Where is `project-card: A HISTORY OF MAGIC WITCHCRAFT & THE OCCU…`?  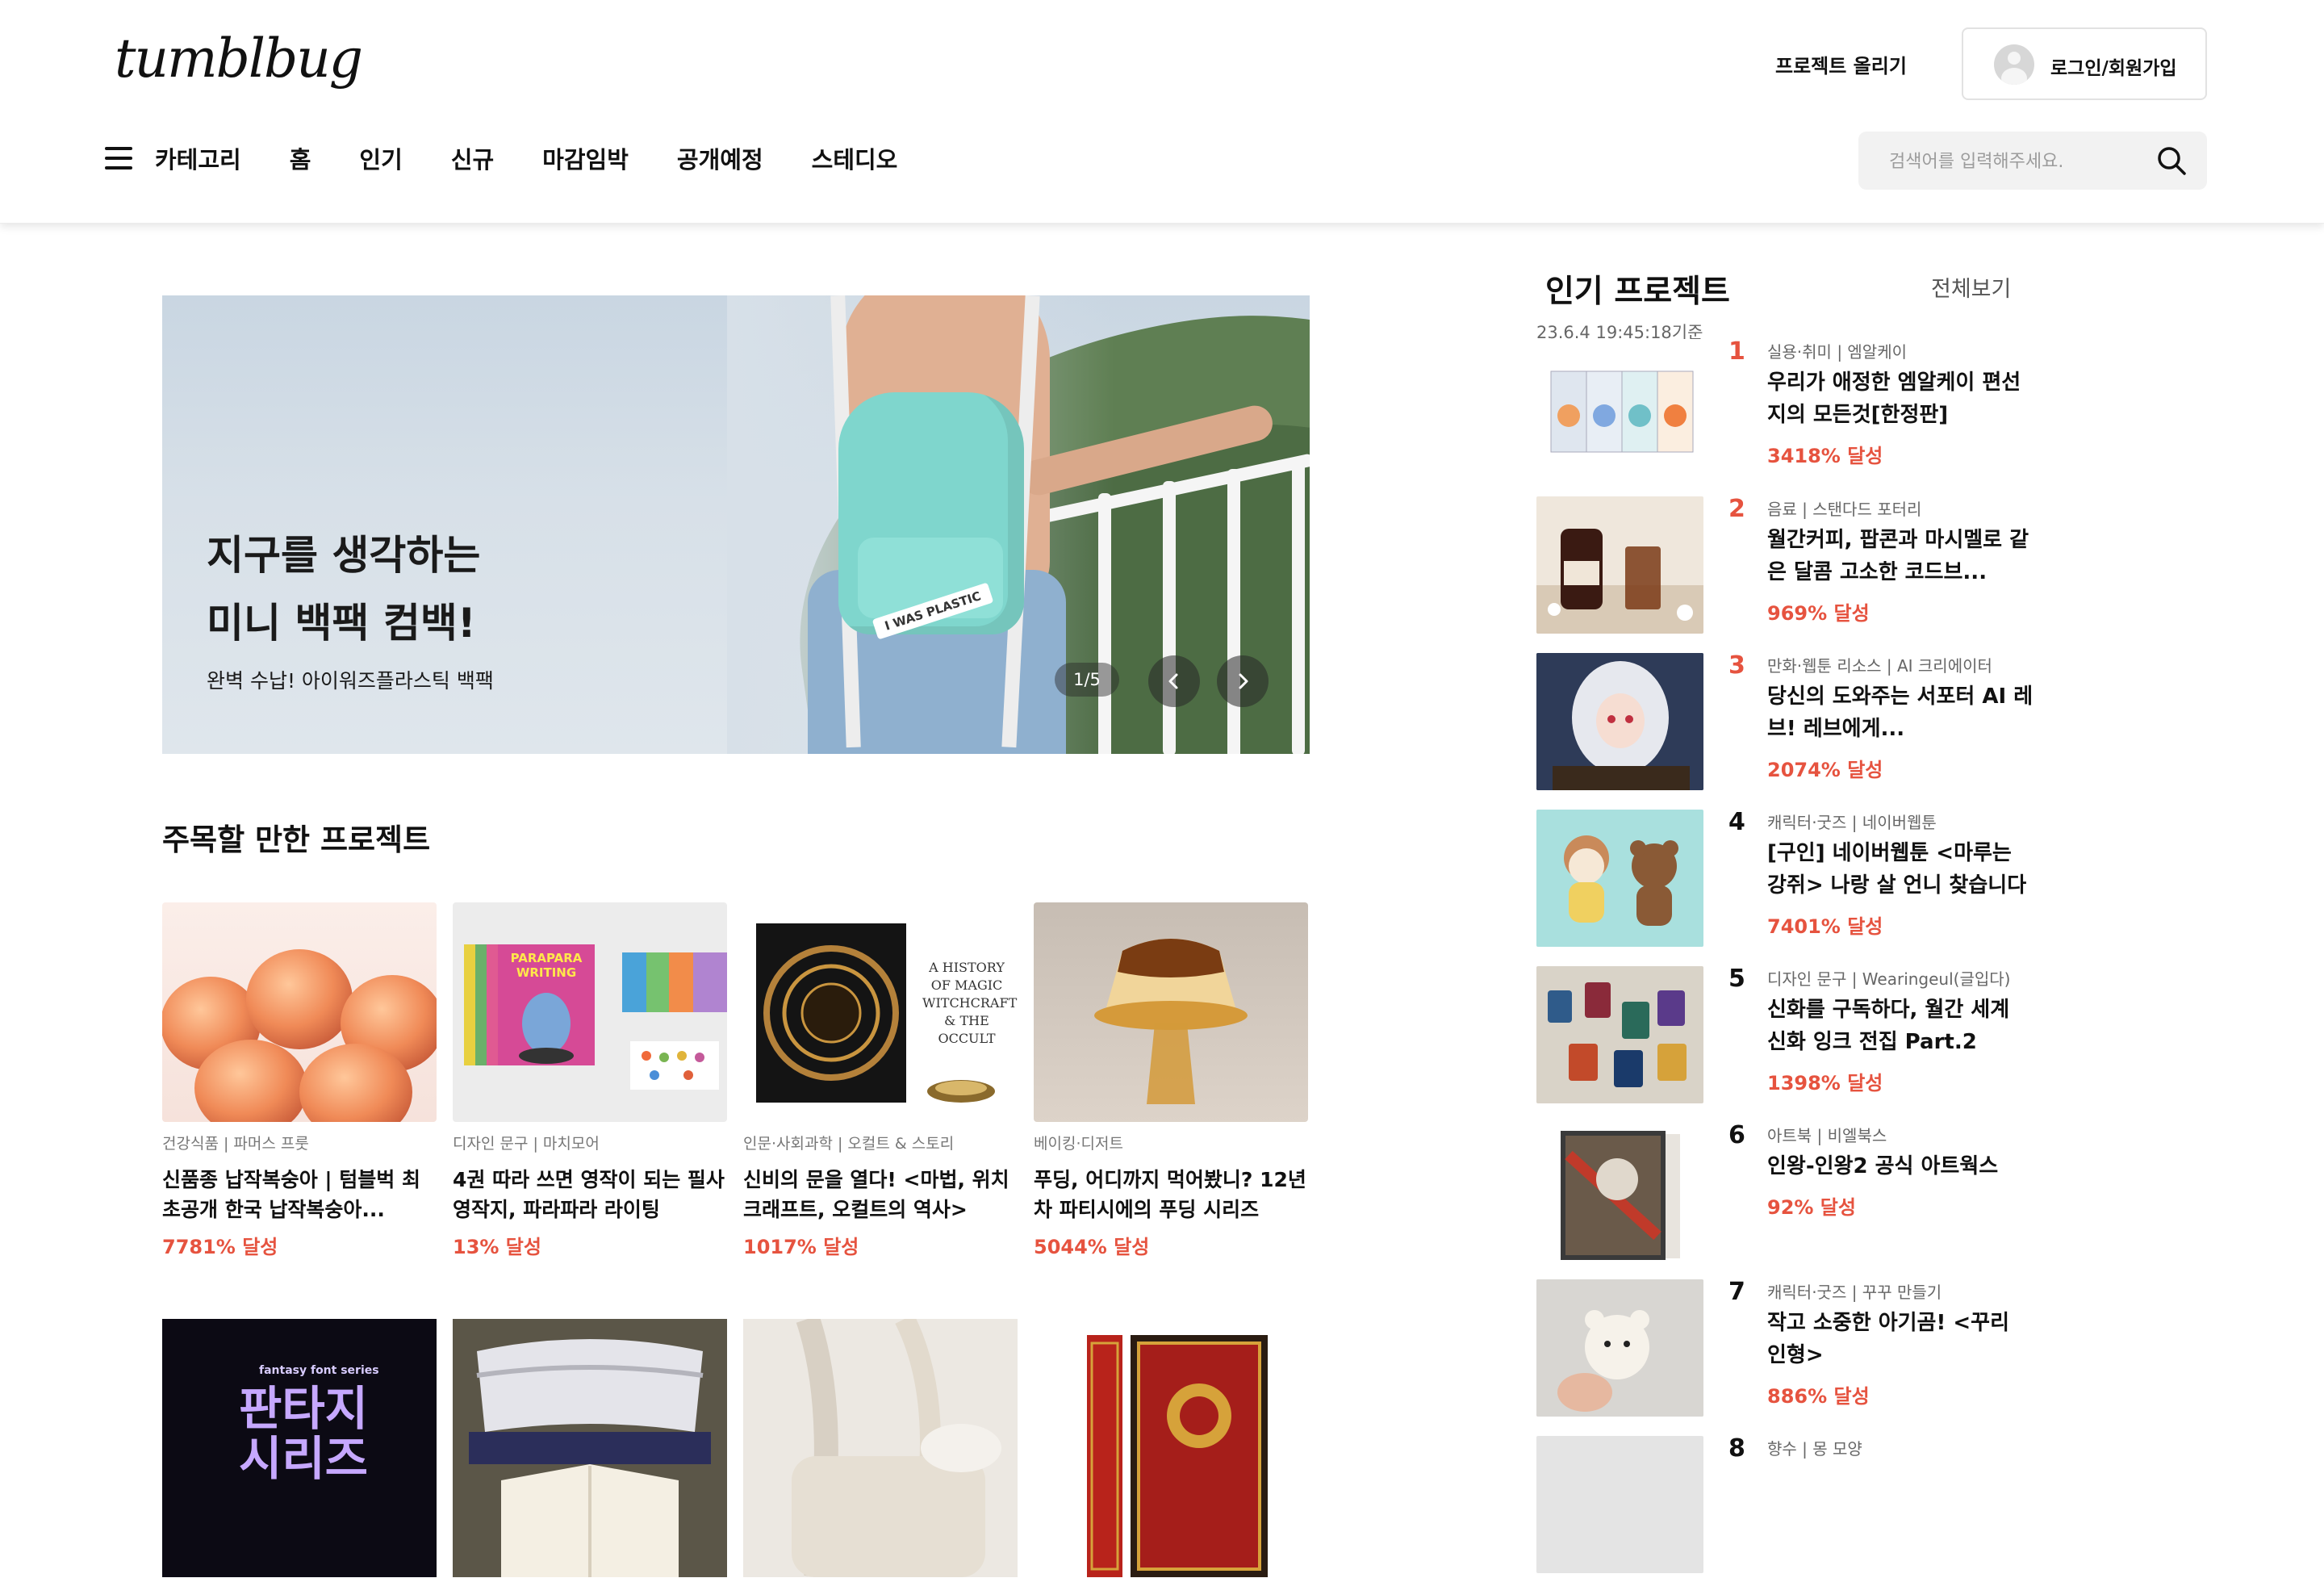
project-card: A HISTORY OF MAGIC WITCHCRAFT & THE OCCU… is located at coordinates (881, 1080).